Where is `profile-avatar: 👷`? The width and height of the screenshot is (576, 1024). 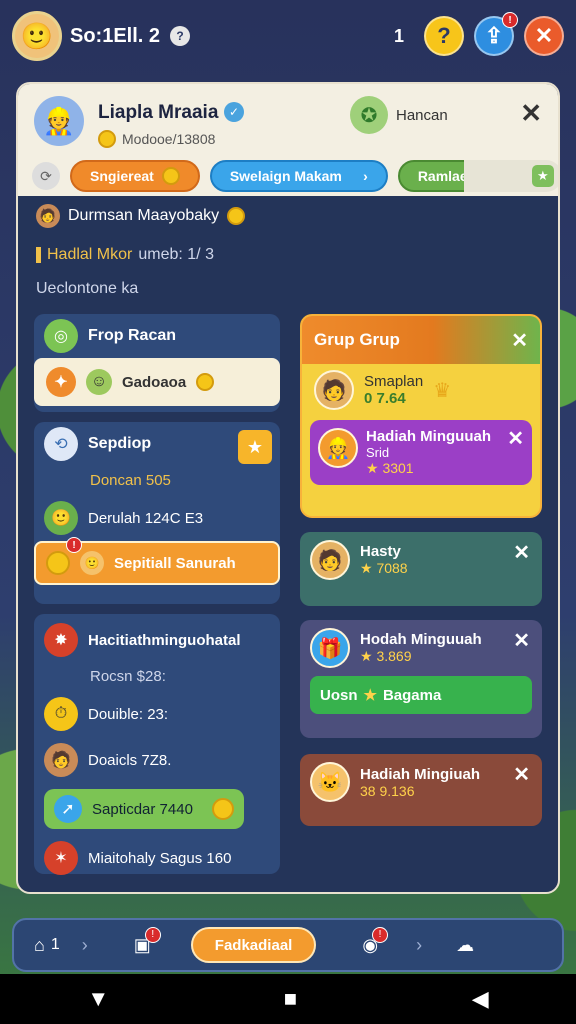
profile-avatar: 👷 is located at coordinates (59, 121).